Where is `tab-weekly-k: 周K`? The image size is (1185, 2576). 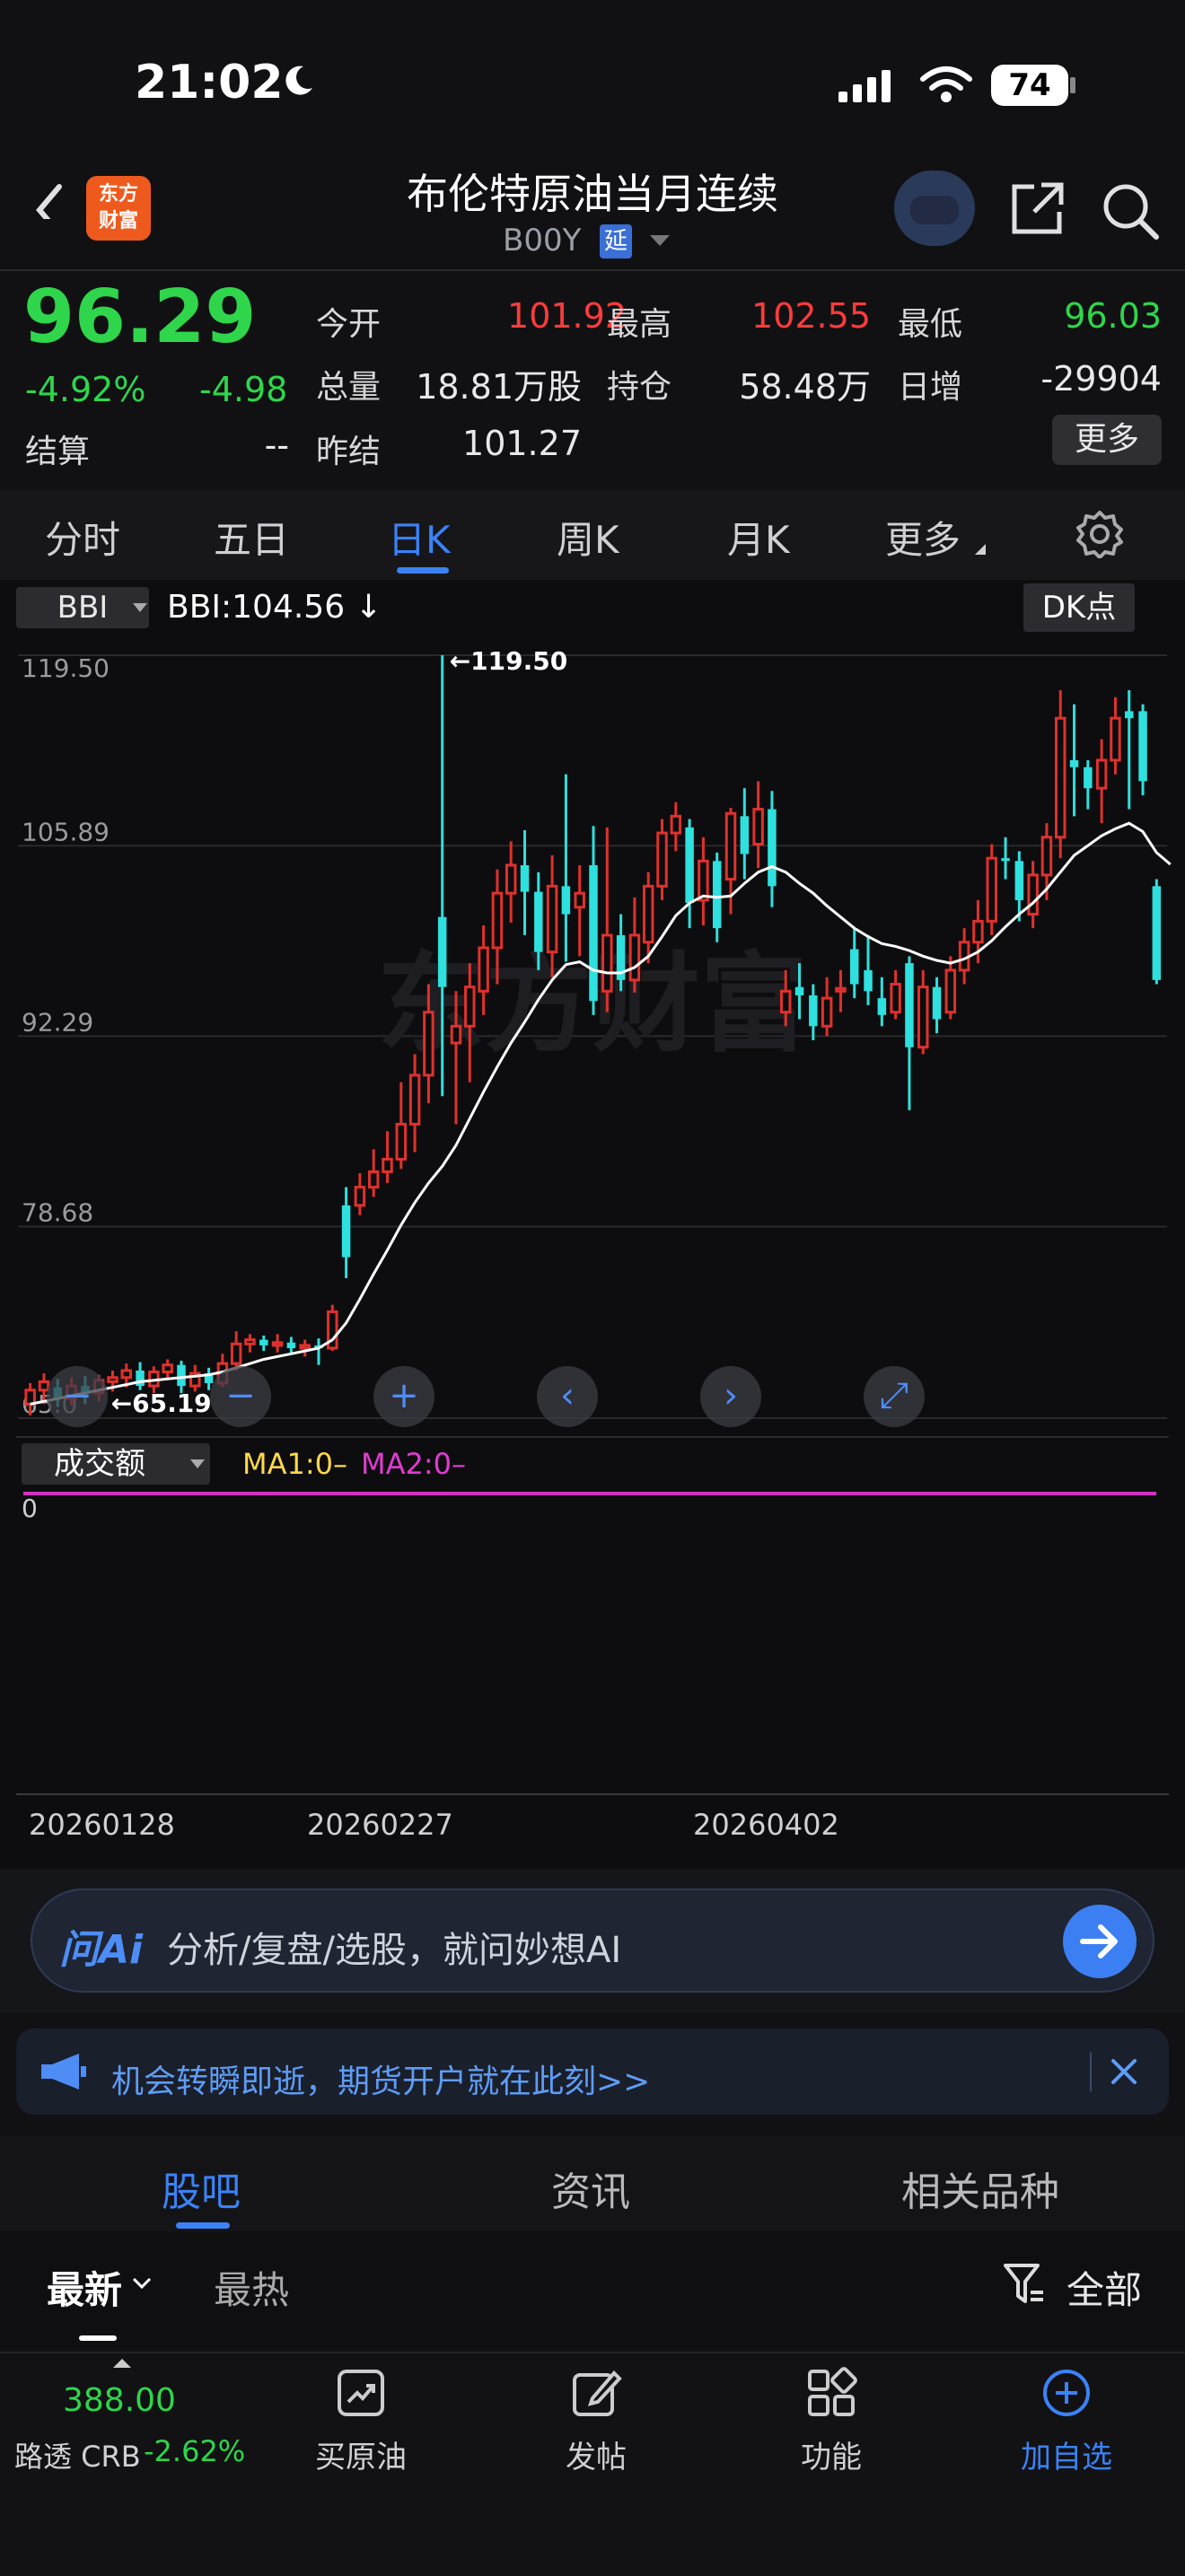
tab-weekly-k: 周K is located at coordinates (588, 537).